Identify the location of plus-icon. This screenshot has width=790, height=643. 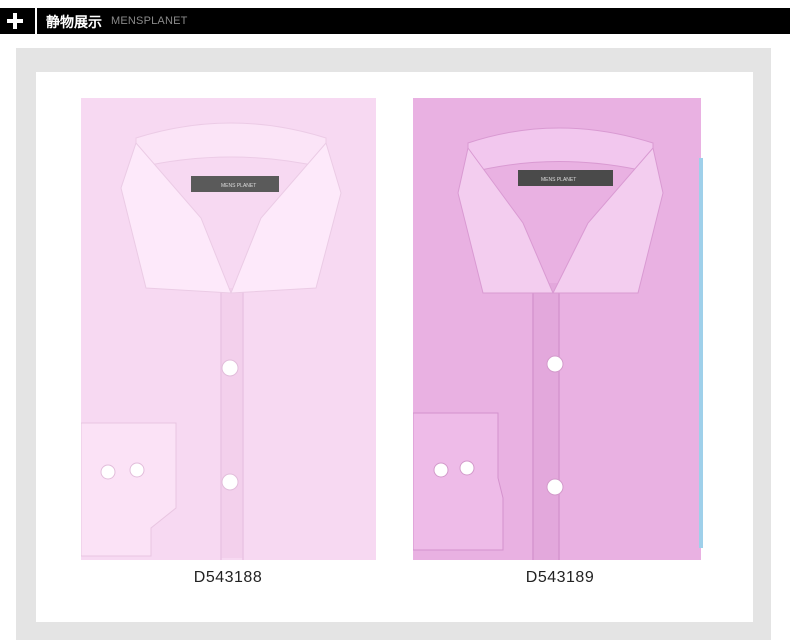
(15, 21).